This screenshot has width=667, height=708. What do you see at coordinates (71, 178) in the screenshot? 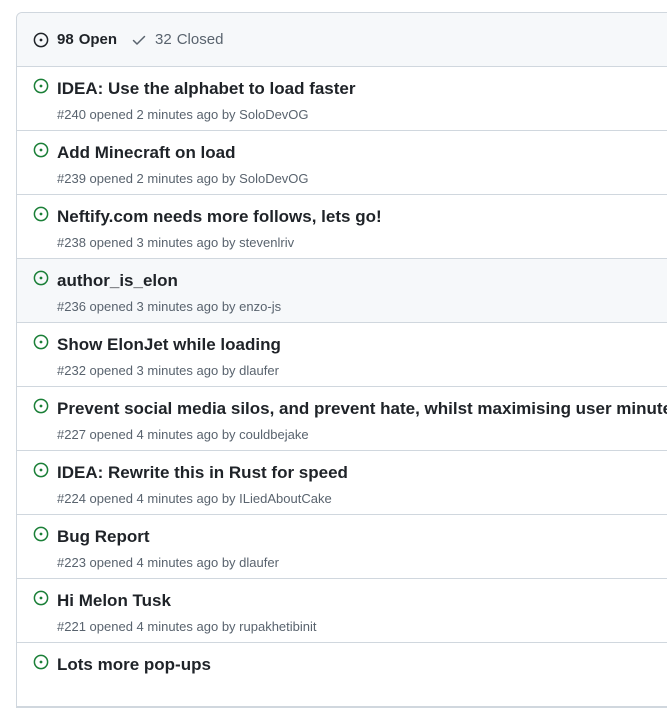
I see `issue-number: #239` at bounding box center [71, 178].